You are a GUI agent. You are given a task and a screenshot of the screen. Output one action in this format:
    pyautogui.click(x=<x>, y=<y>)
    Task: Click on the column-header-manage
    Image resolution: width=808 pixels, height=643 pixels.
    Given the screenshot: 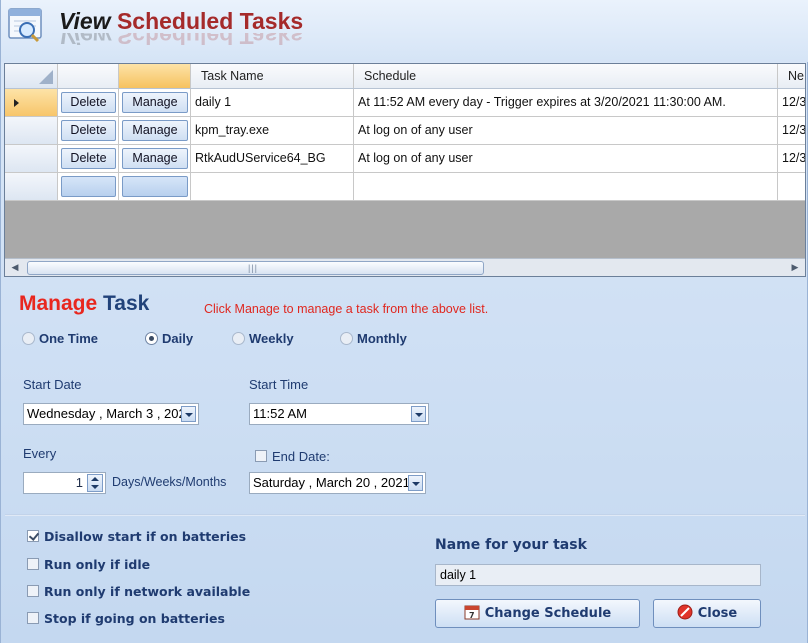 What is the action you would take?
    pyautogui.click(x=155, y=76)
    